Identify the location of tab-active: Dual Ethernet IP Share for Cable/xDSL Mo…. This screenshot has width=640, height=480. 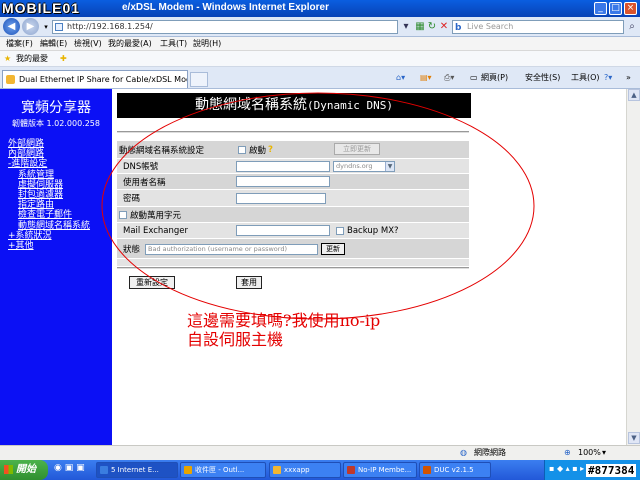
(95, 79).